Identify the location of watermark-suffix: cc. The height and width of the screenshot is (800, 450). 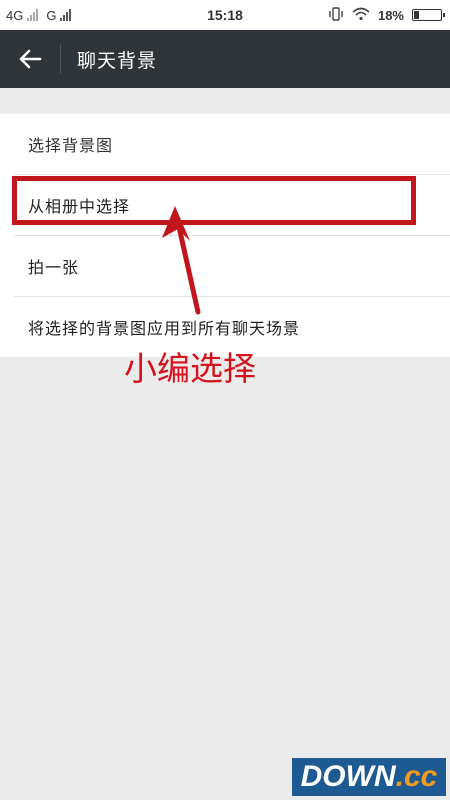
(420, 776).